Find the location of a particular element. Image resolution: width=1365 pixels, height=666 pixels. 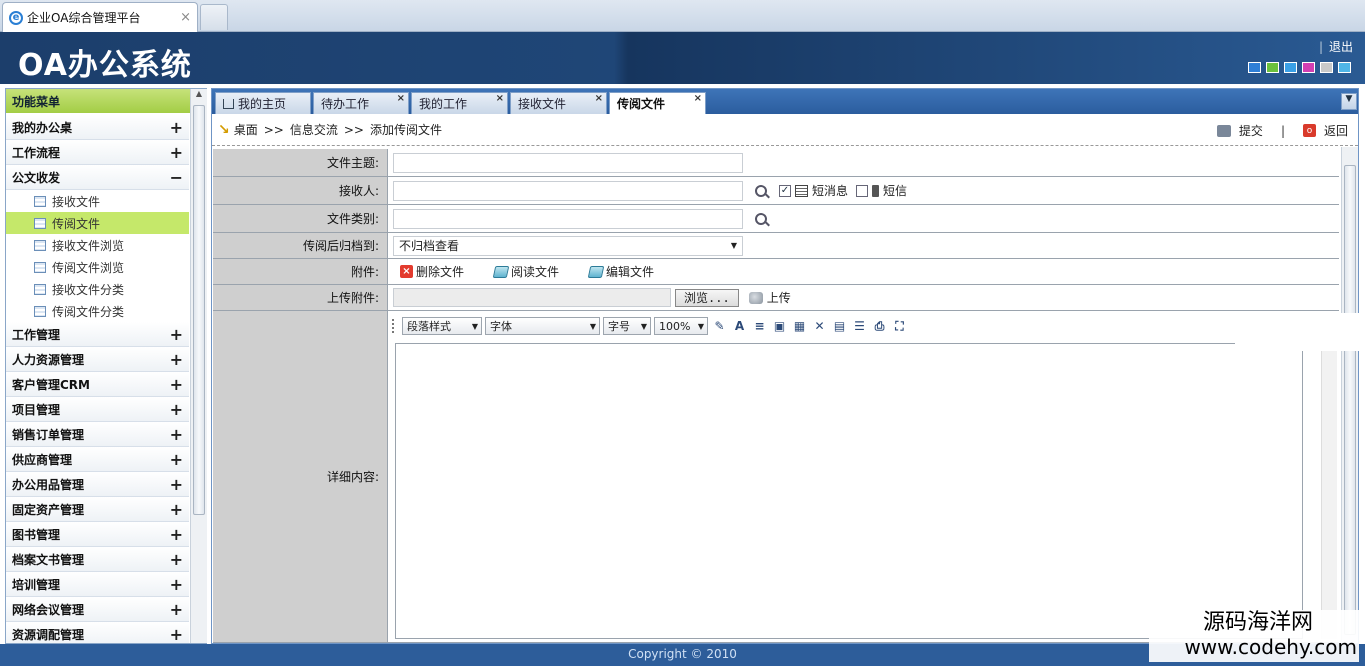

sidebar-group: 我的办公桌 + is located at coordinates (97, 127).